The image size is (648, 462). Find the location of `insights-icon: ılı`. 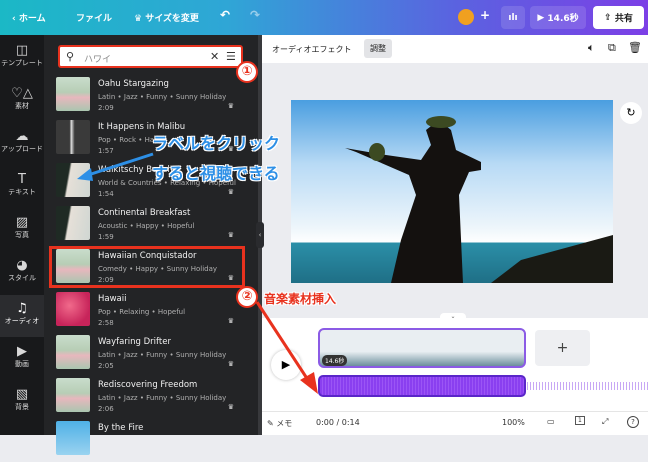

insights-icon: ılı is located at coordinates (513, 17).